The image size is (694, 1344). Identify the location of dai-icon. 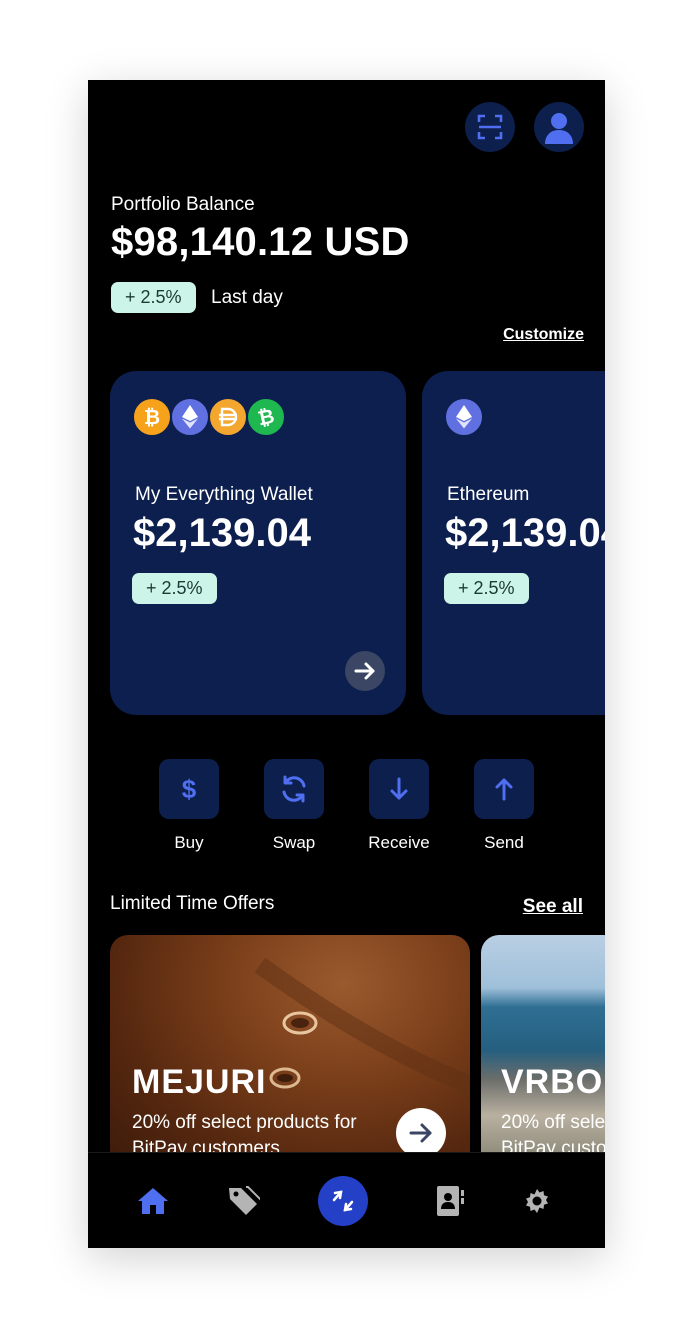
(228, 417).